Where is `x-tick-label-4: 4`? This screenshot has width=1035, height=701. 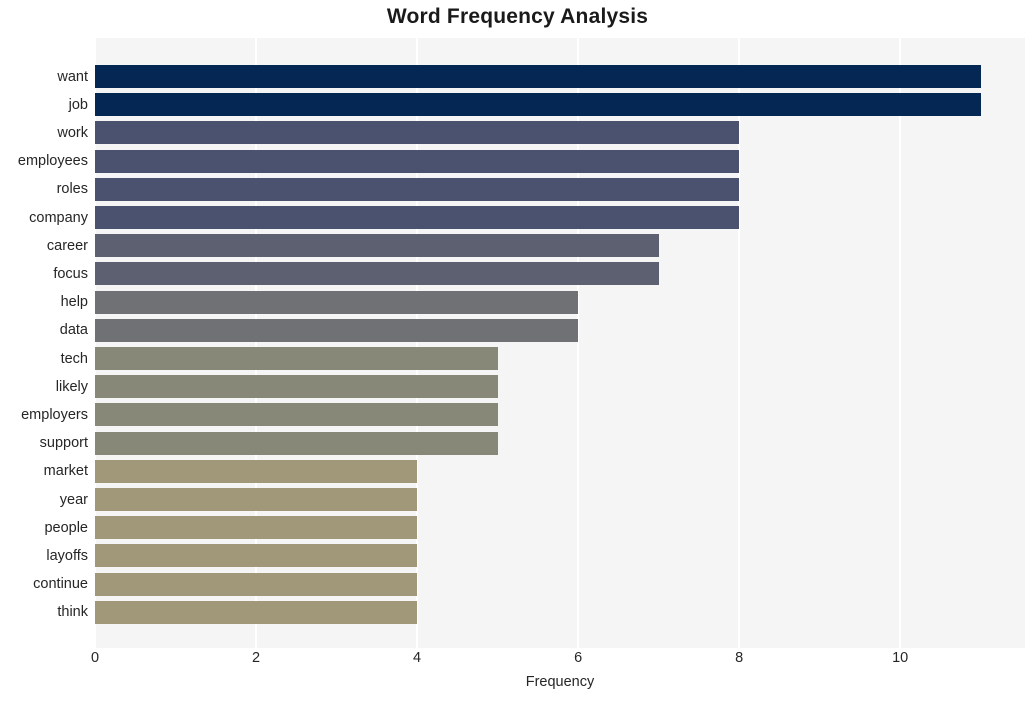
x-tick-label-4: 4 is located at coordinates (417, 658).